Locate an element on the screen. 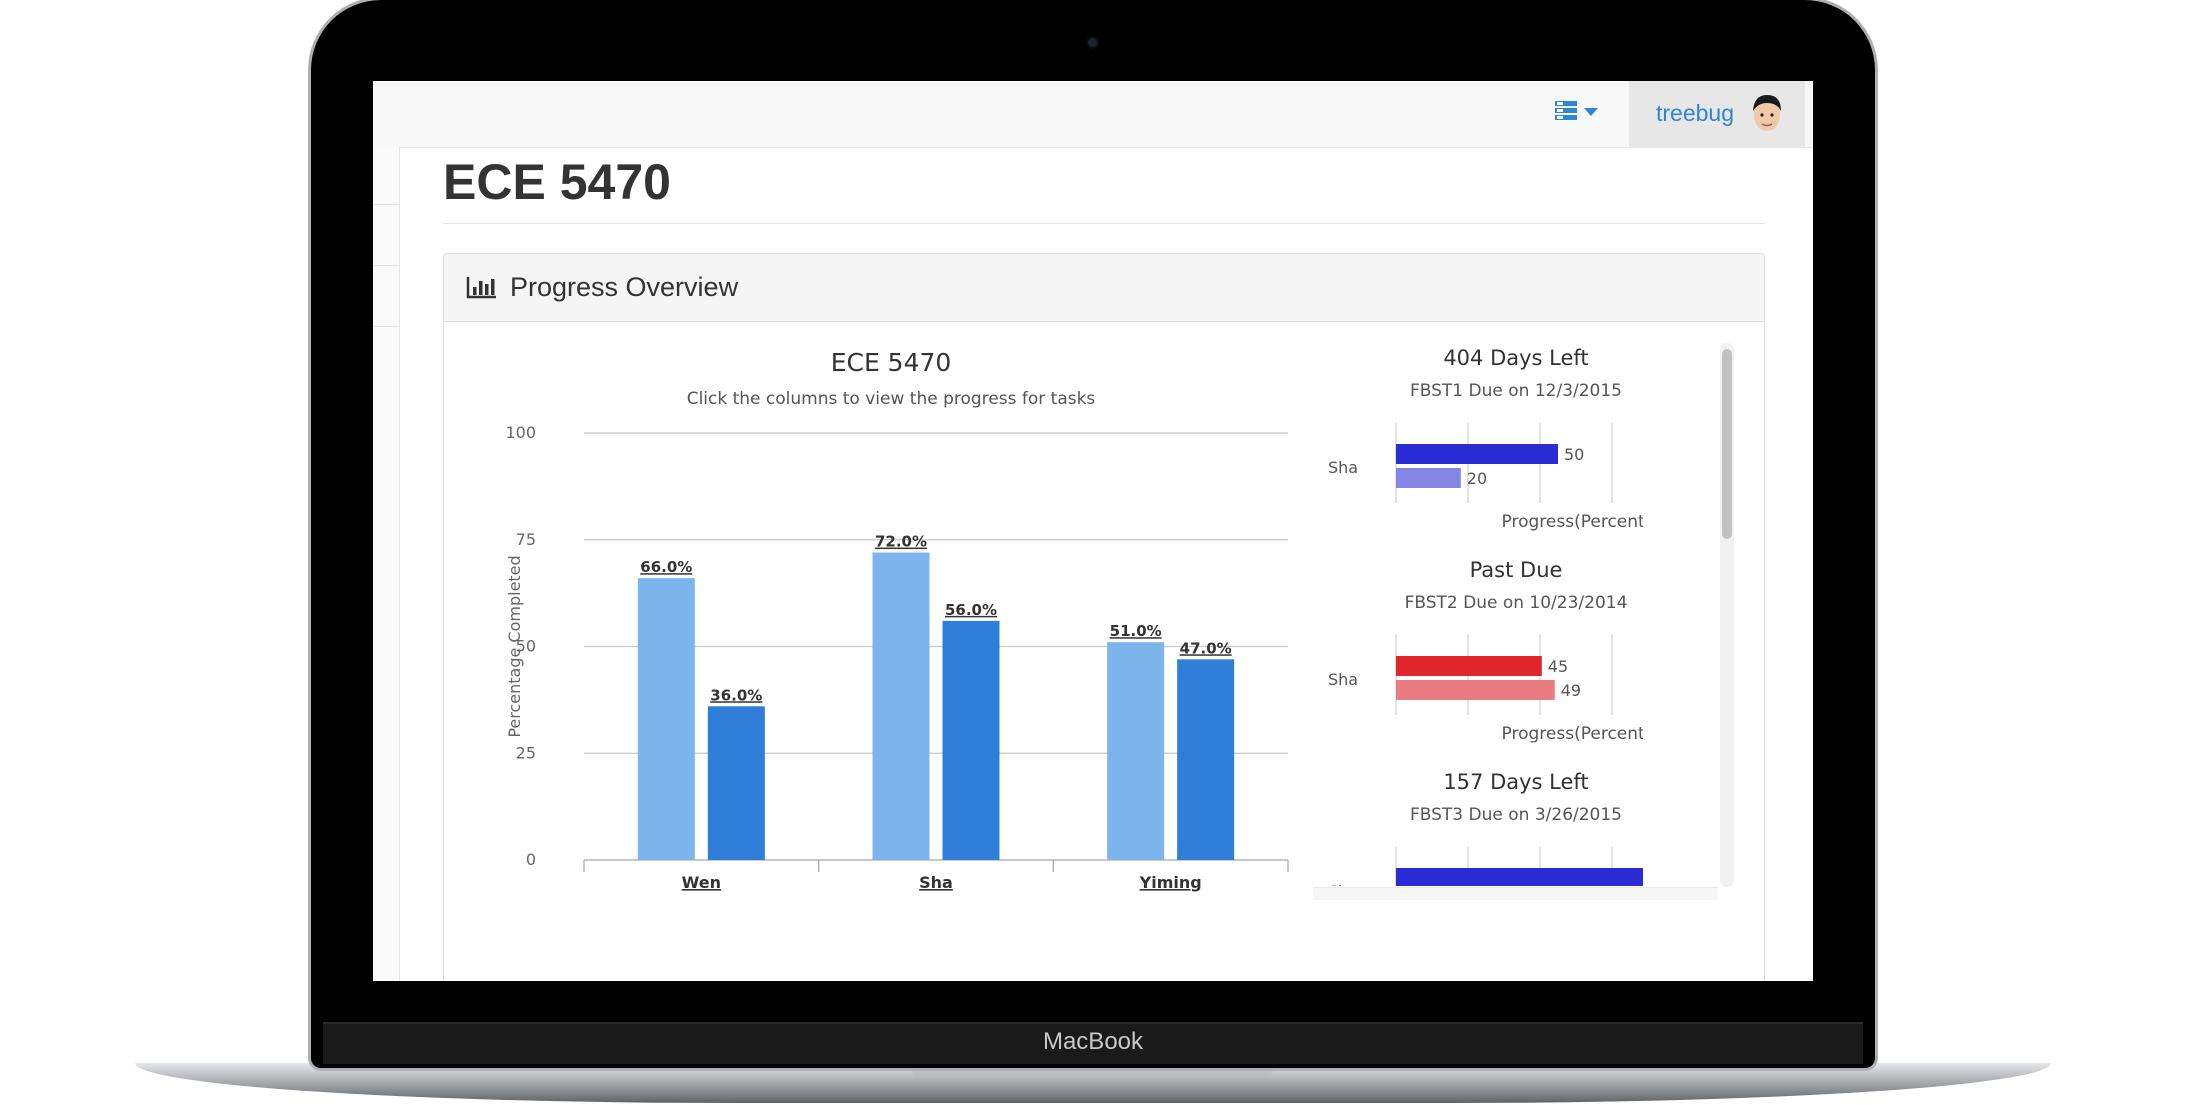 The width and height of the screenshot is (2204, 1105). task-bar-value: 49 is located at coordinates (1571, 690).